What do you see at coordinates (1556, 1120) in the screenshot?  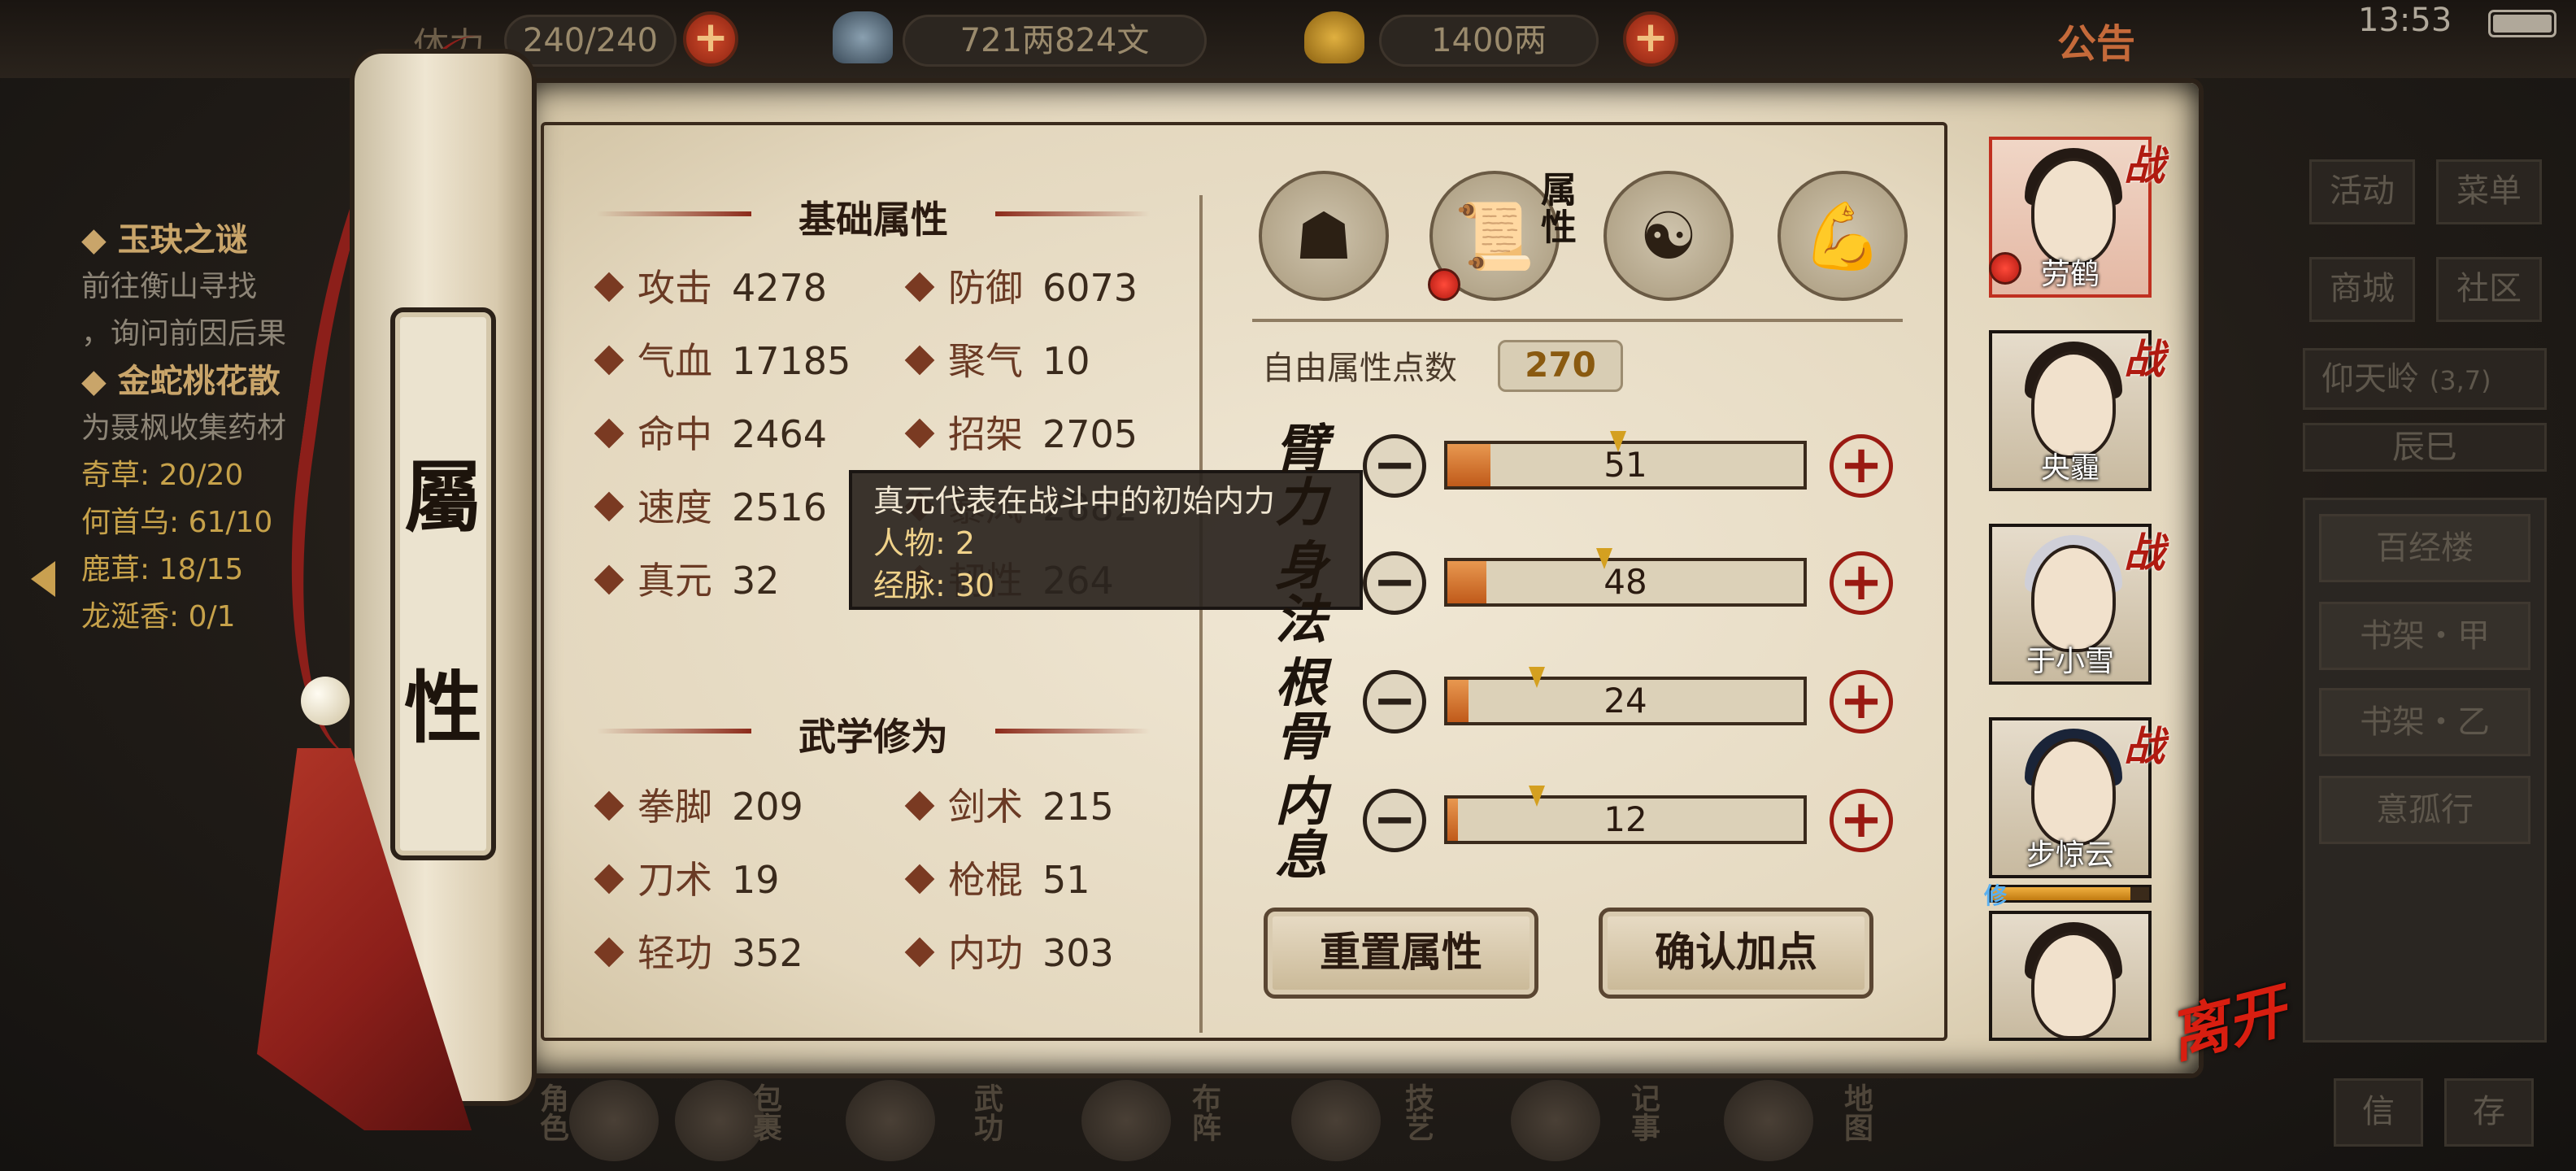 I see `nav-journal-icon` at bounding box center [1556, 1120].